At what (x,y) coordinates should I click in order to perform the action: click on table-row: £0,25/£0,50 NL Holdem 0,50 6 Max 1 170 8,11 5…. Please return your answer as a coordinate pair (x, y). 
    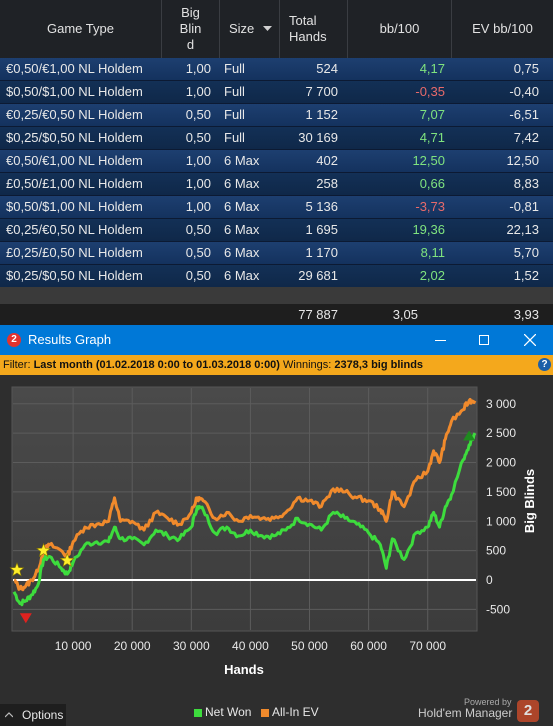
    Looking at the image, I should click on (276, 253).